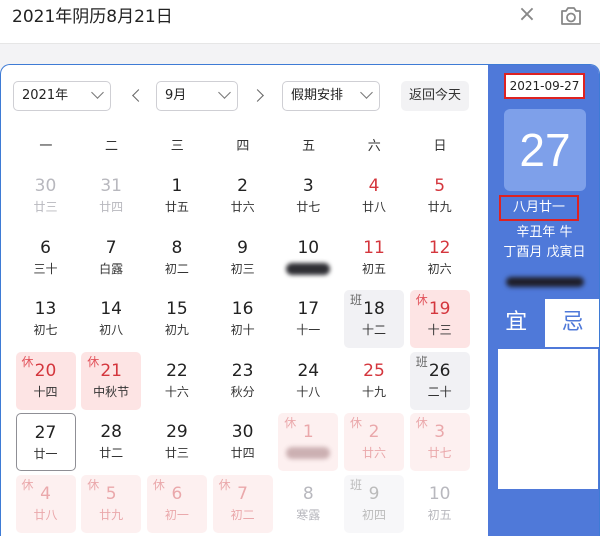  What do you see at coordinates (435, 96) in the screenshot?
I see `back-to-today-button: 返回今天` at bounding box center [435, 96].